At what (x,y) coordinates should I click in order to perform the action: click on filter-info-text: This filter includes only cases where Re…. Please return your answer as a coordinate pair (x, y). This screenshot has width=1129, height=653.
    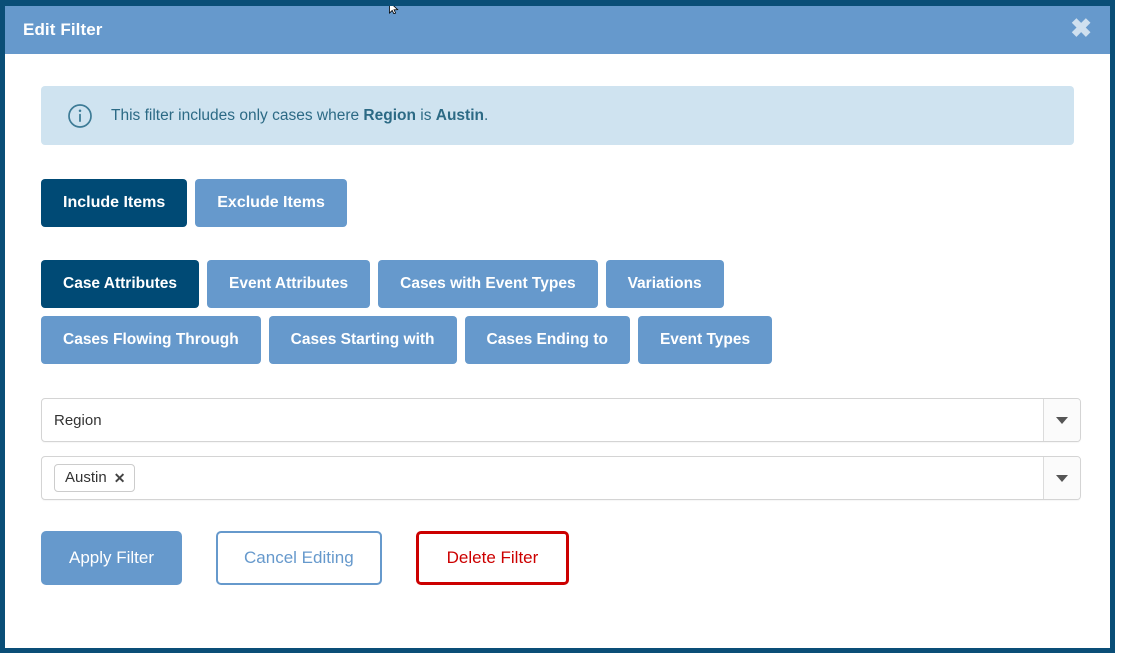
    Looking at the image, I should click on (299, 116).